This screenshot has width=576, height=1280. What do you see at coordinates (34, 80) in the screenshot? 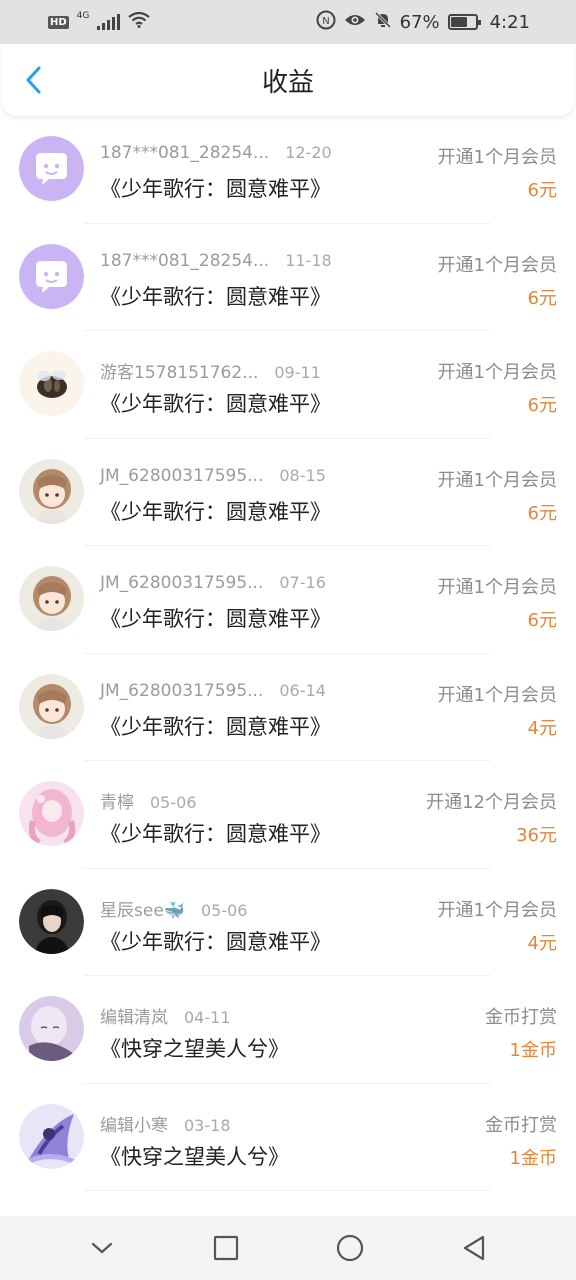
I see `back-button` at bounding box center [34, 80].